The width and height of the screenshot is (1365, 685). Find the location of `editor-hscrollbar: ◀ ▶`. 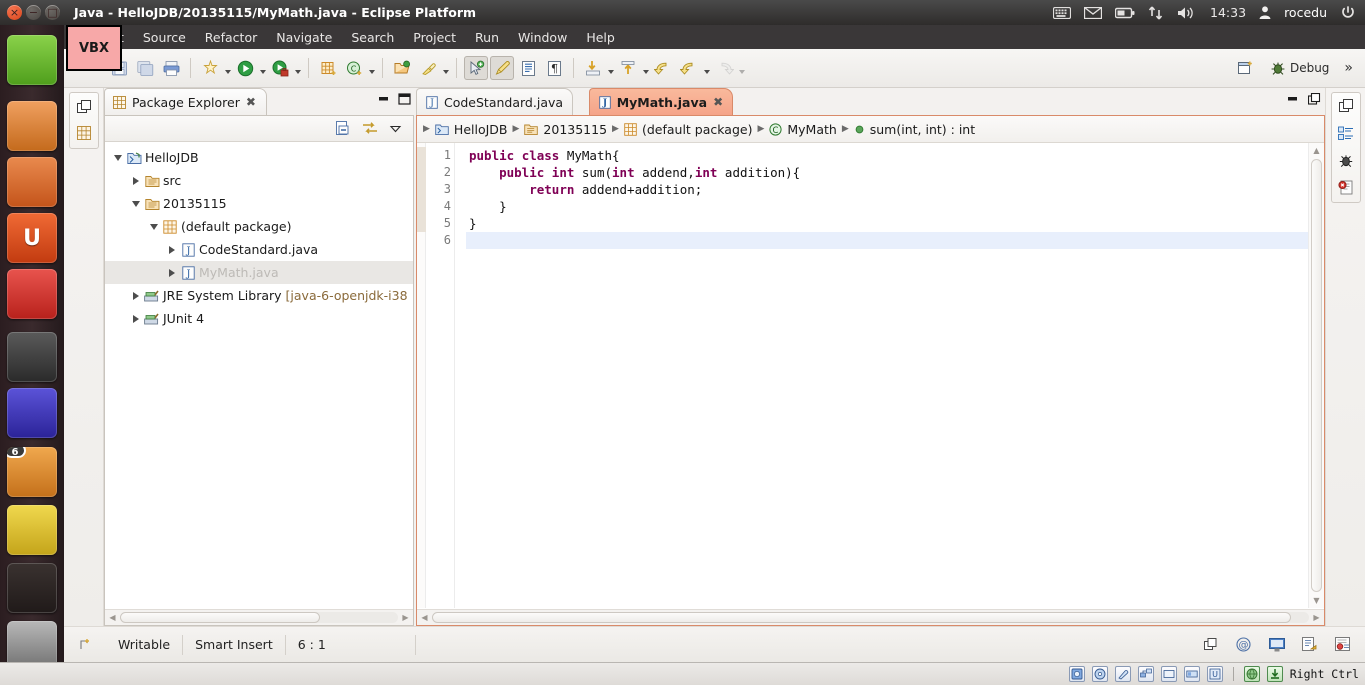

editor-hscrollbar: ◀ ▶ is located at coordinates (870, 617).